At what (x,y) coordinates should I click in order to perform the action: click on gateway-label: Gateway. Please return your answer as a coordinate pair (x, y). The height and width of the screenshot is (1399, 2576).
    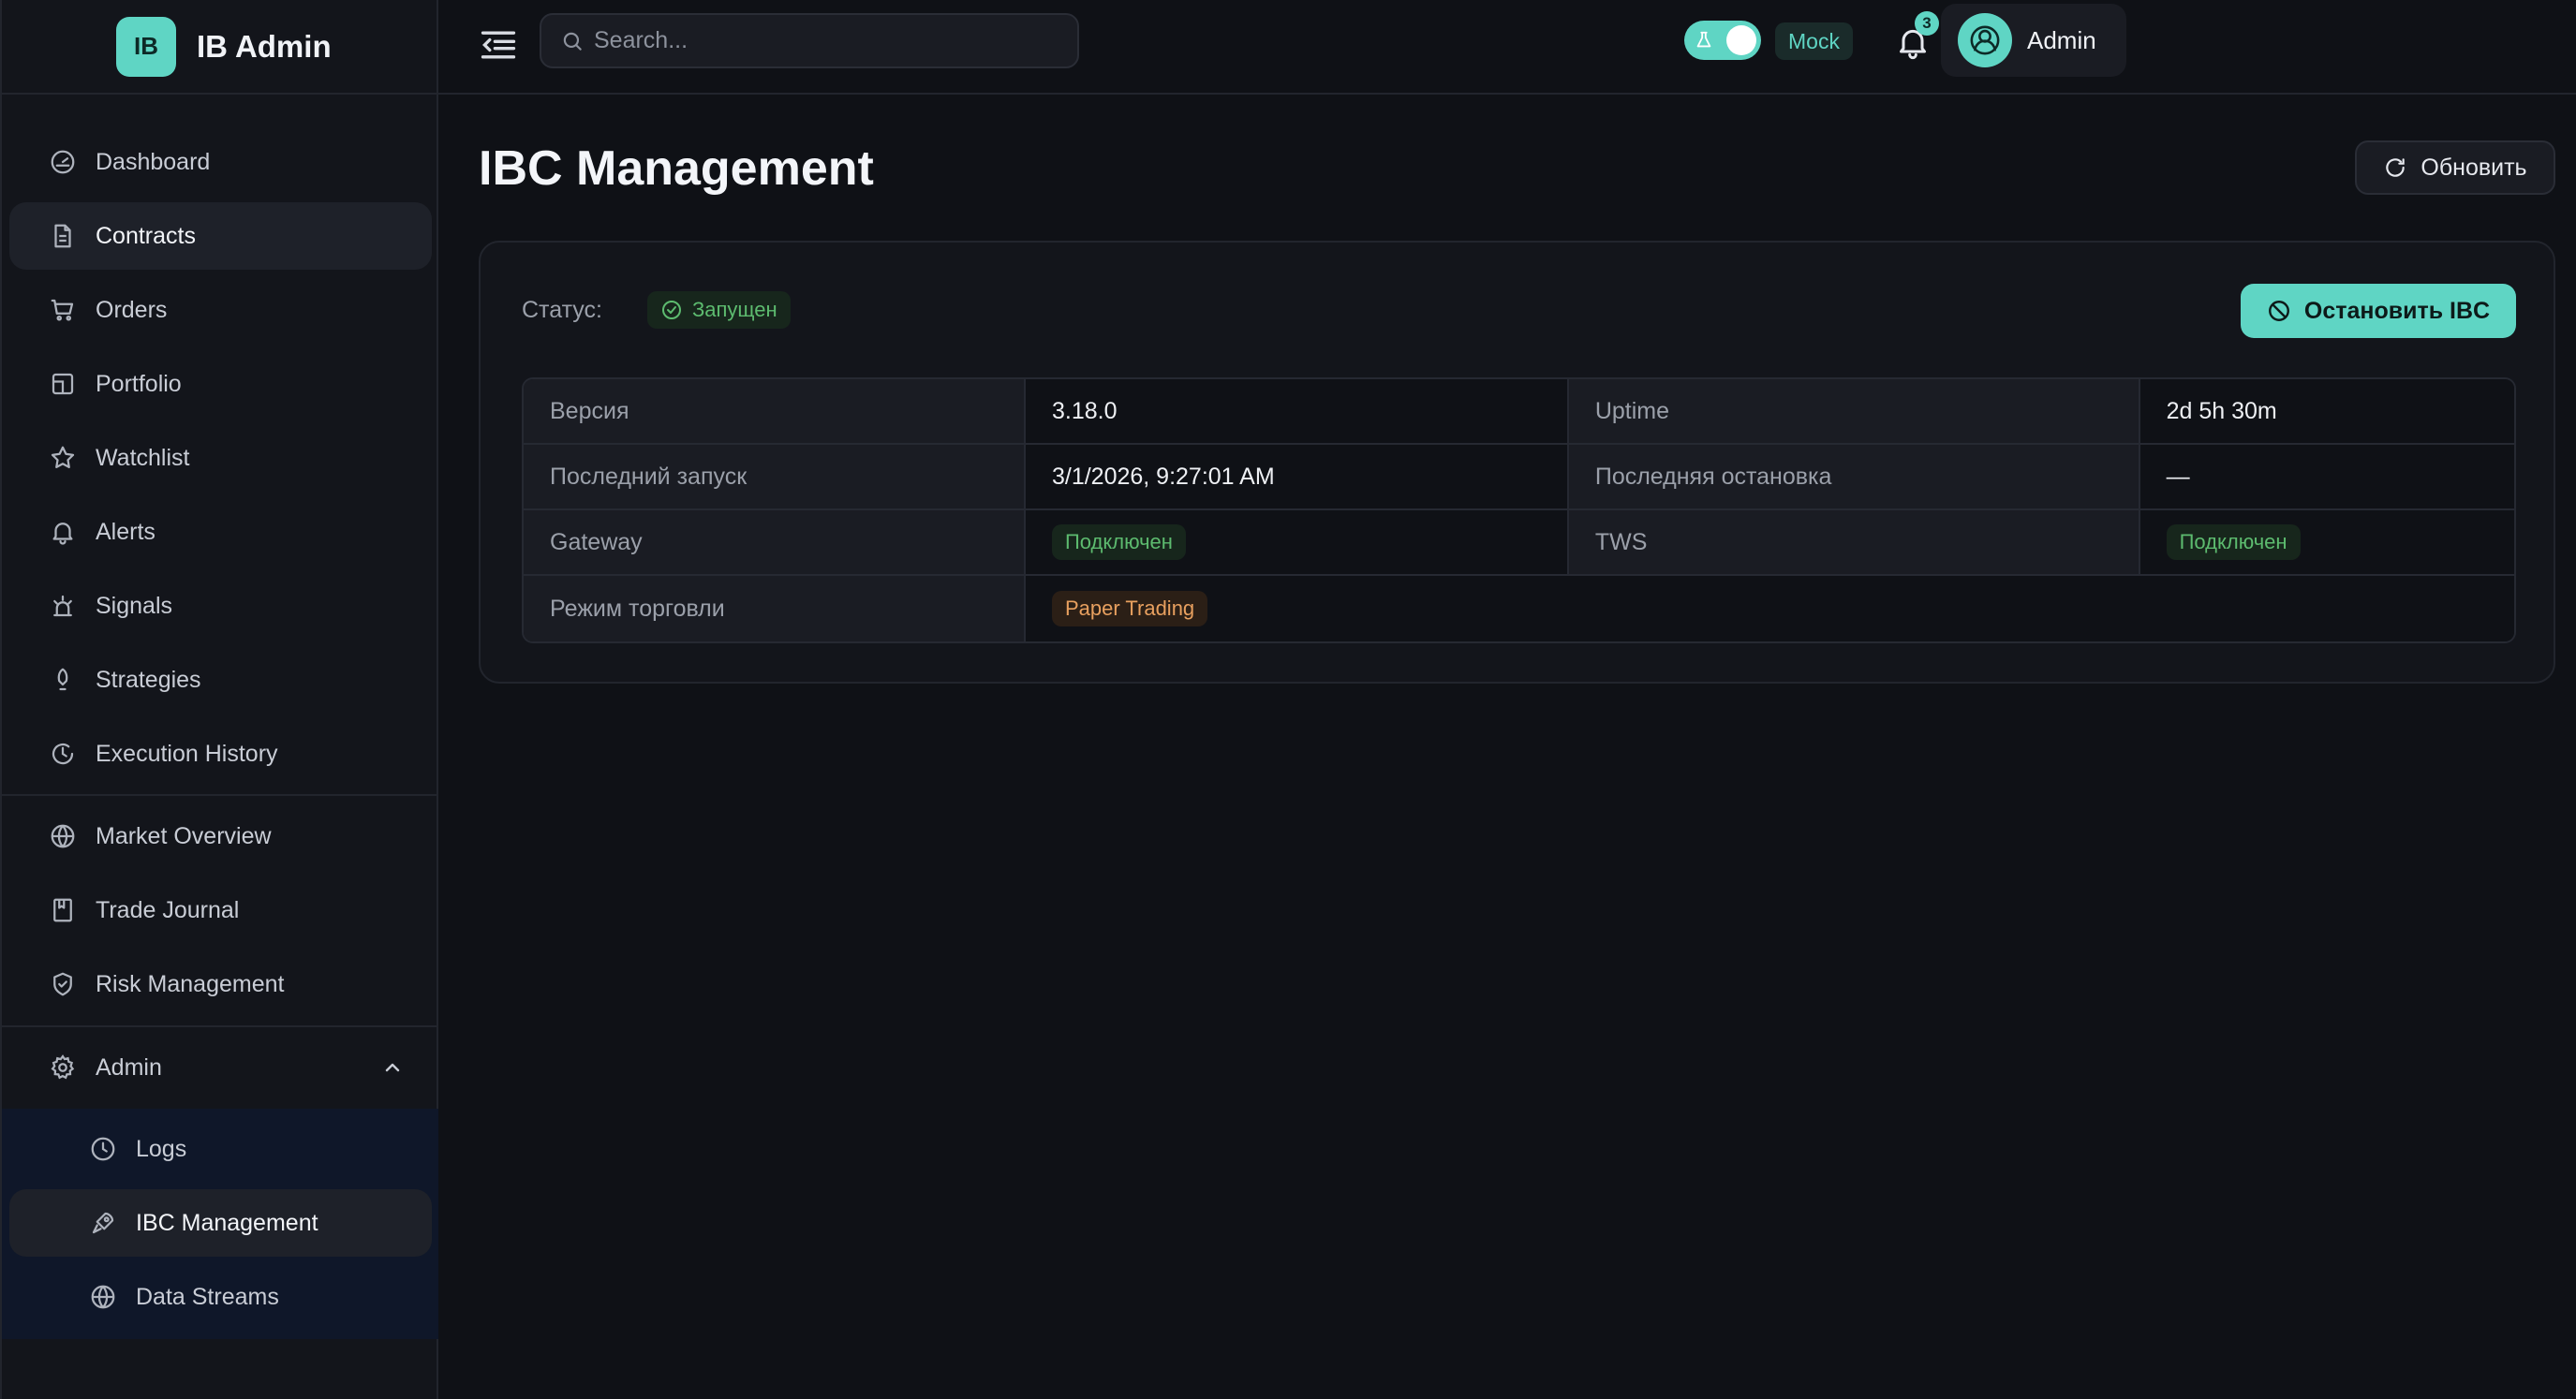
    Looking at the image, I should click on (775, 543).